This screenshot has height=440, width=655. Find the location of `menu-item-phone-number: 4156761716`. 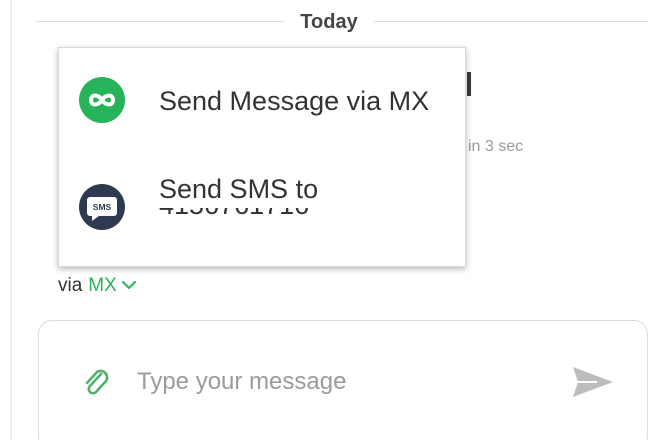

menu-item-phone-number: 4156761716 is located at coordinates (239, 215).